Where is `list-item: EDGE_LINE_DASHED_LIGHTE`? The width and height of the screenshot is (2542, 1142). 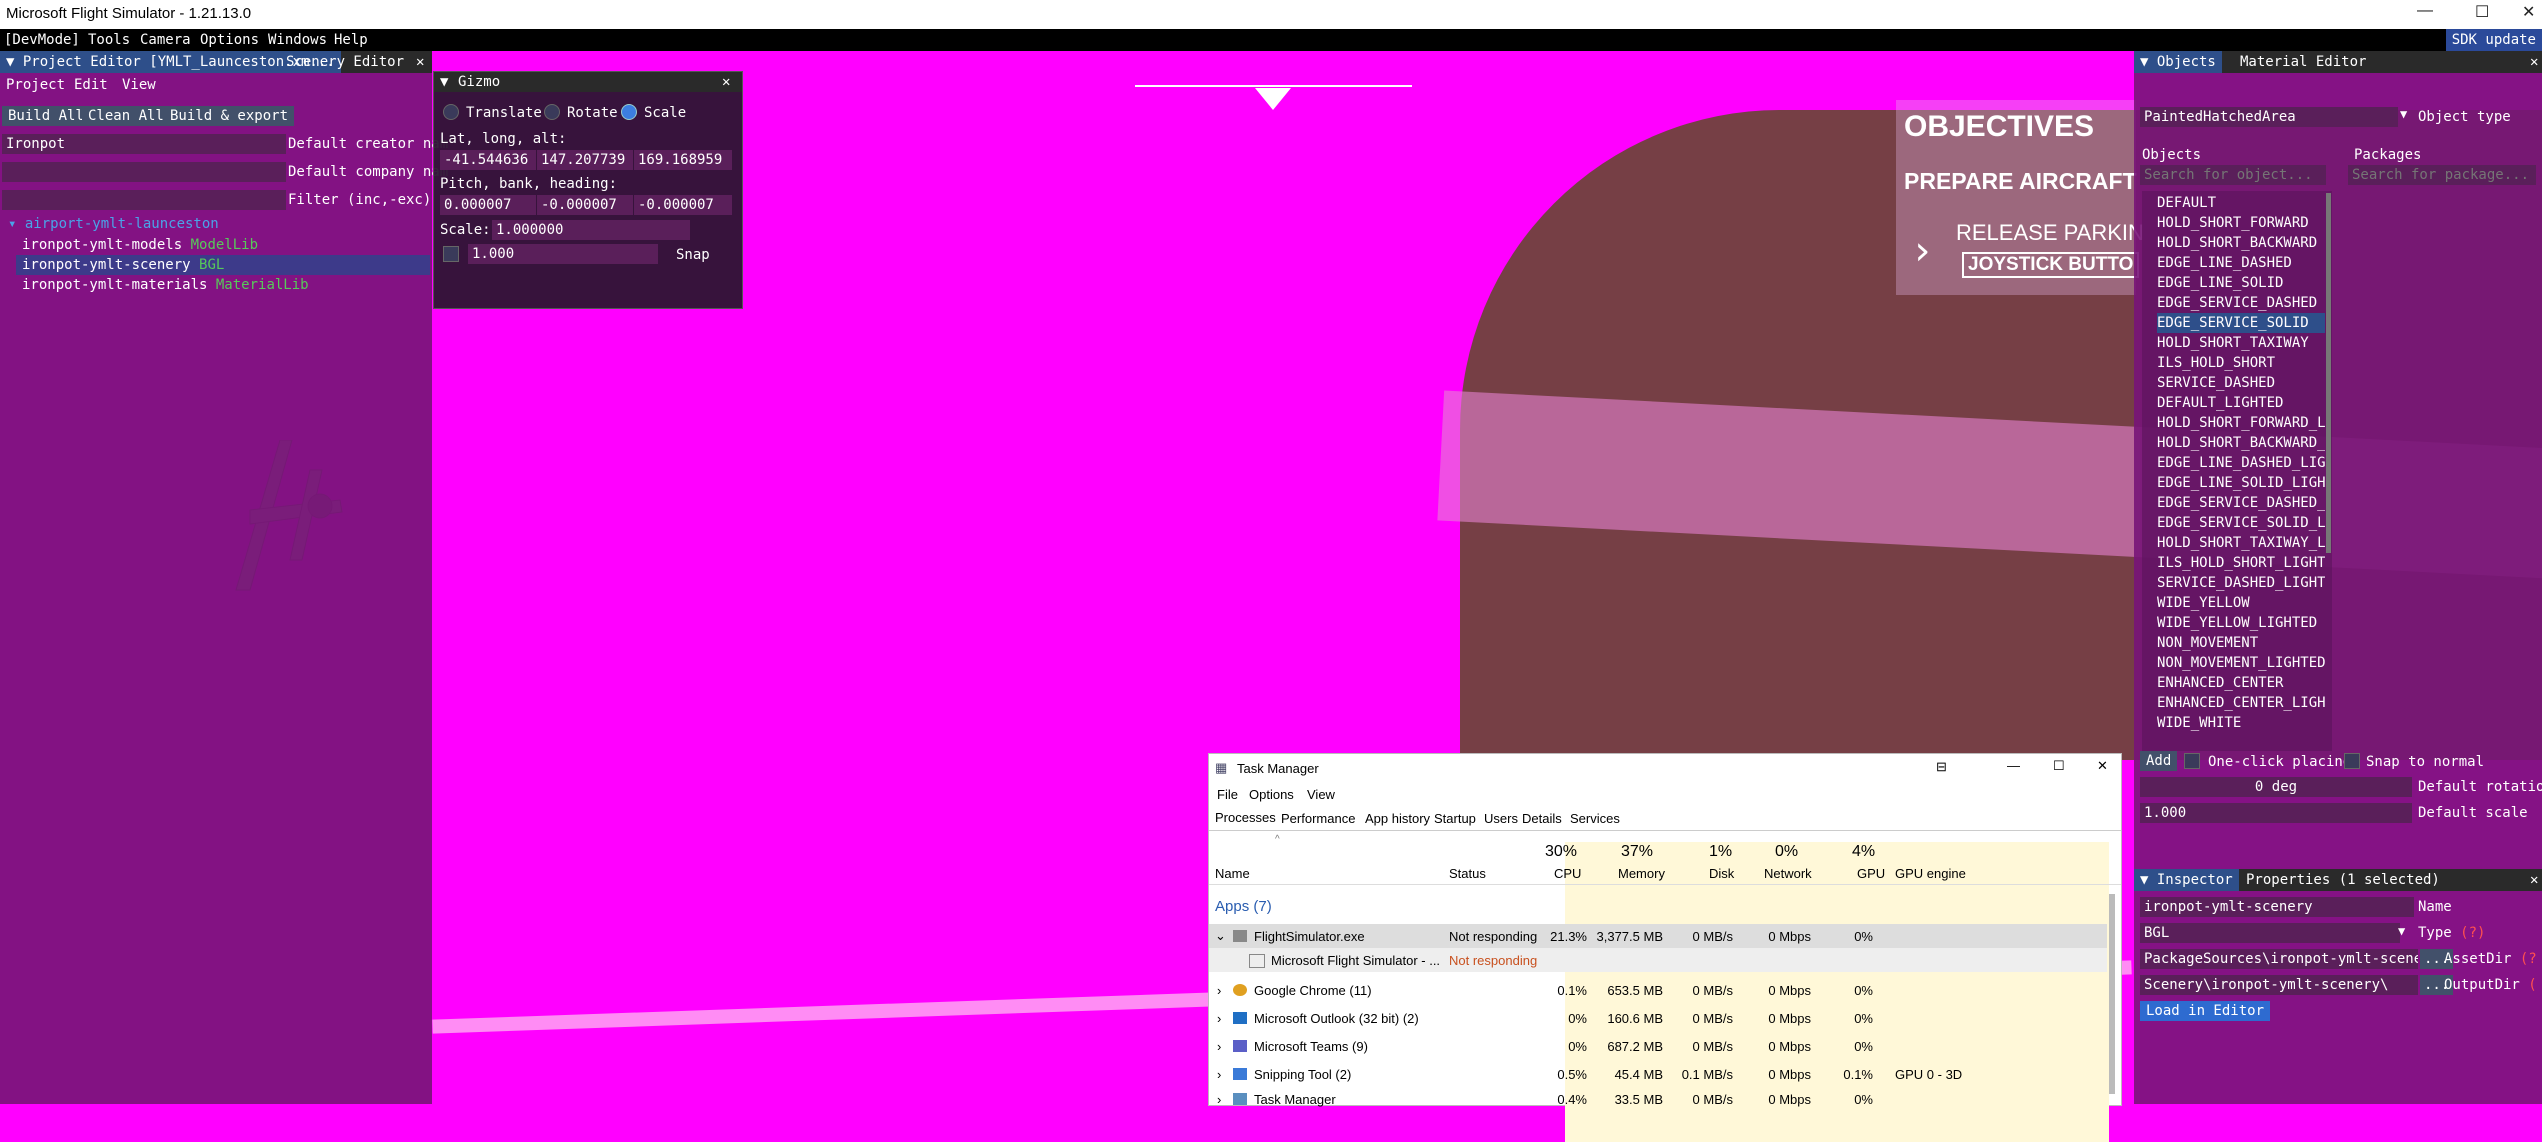 list-item: EDGE_LINE_DASHED_LIGHTE is located at coordinates (2241, 463).